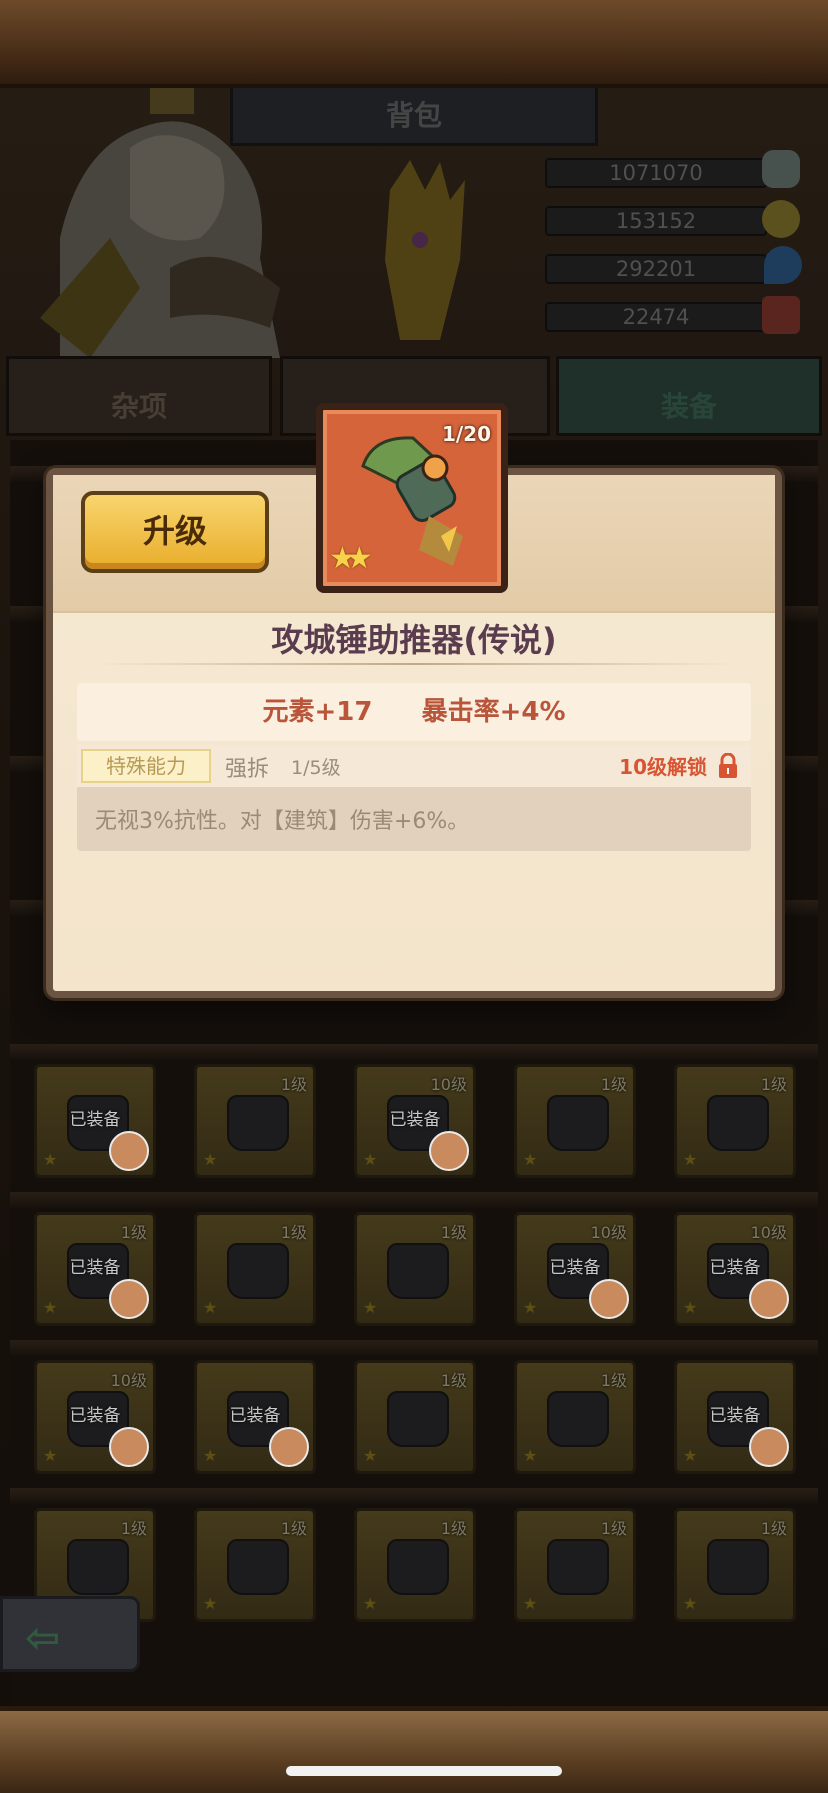  What do you see at coordinates (316, 768) in the screenshot?
I see `ability-level: 1/5级` at bounding box center [316, 768].